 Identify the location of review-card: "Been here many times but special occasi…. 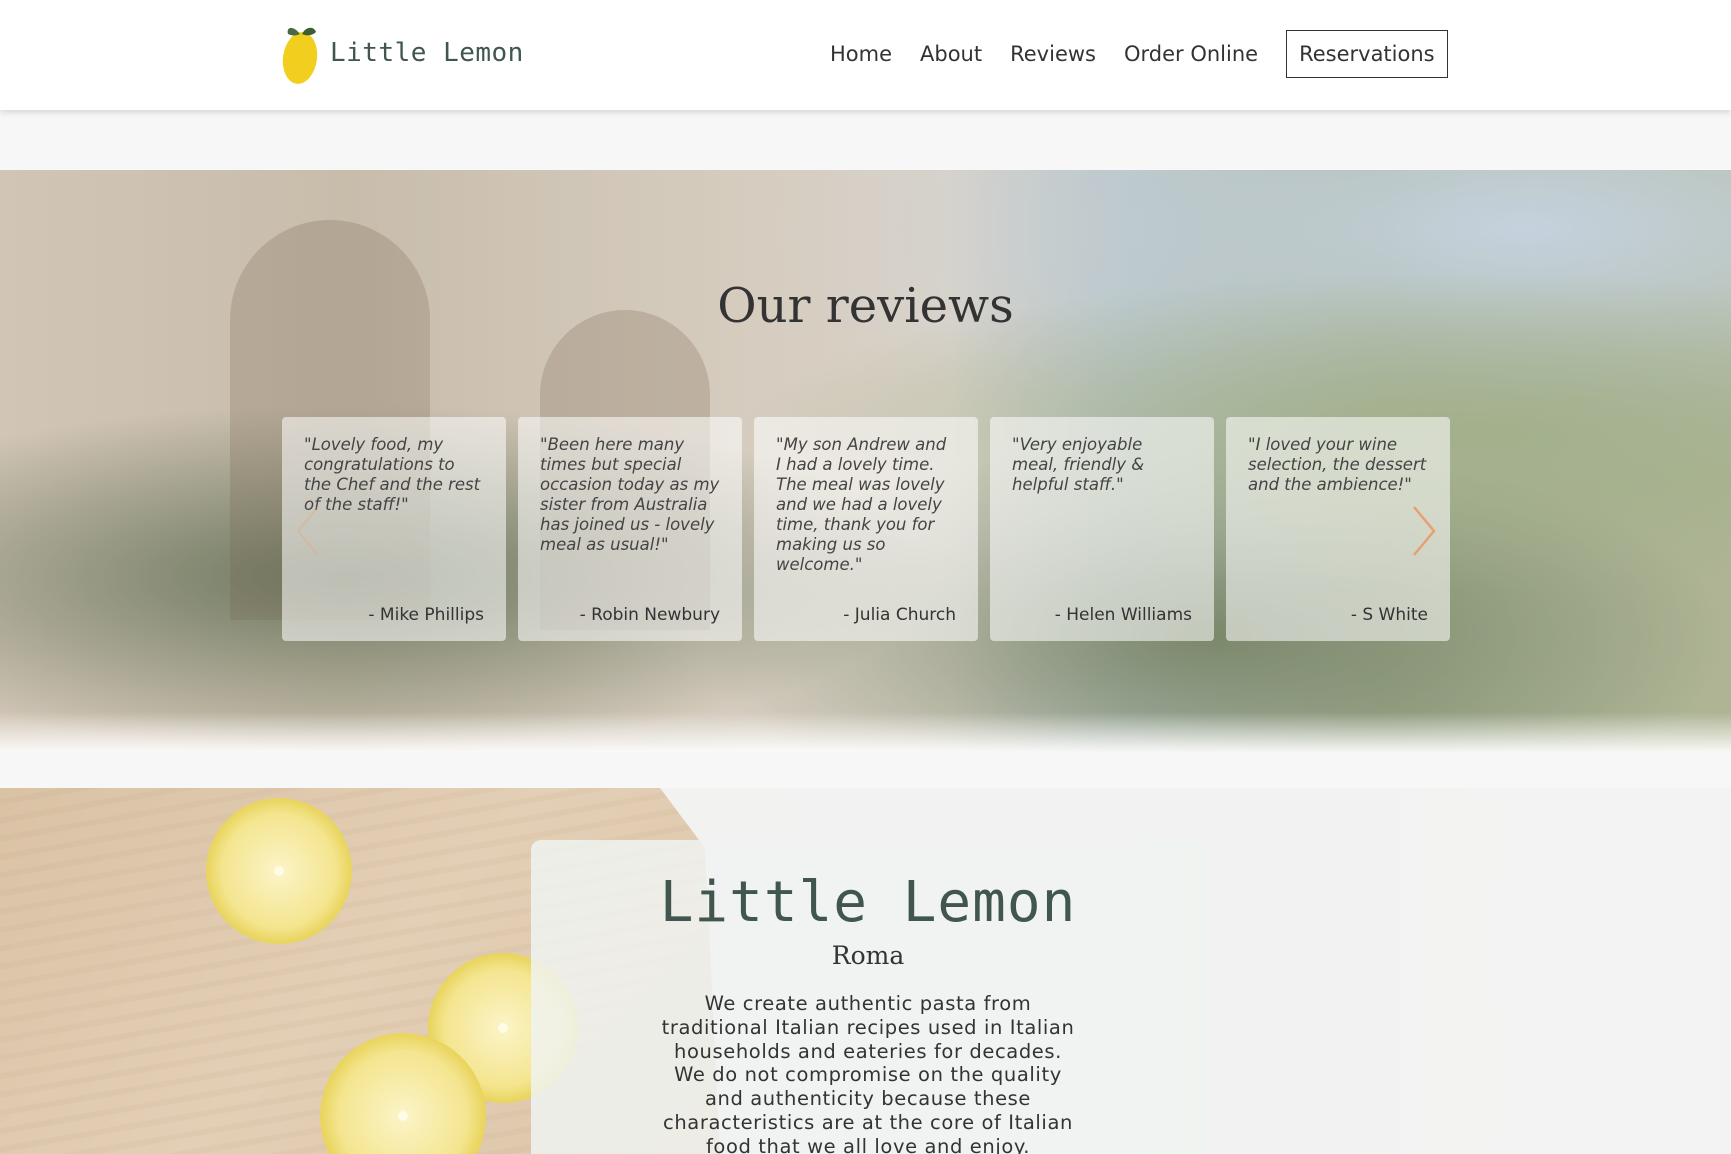
(630, 529).